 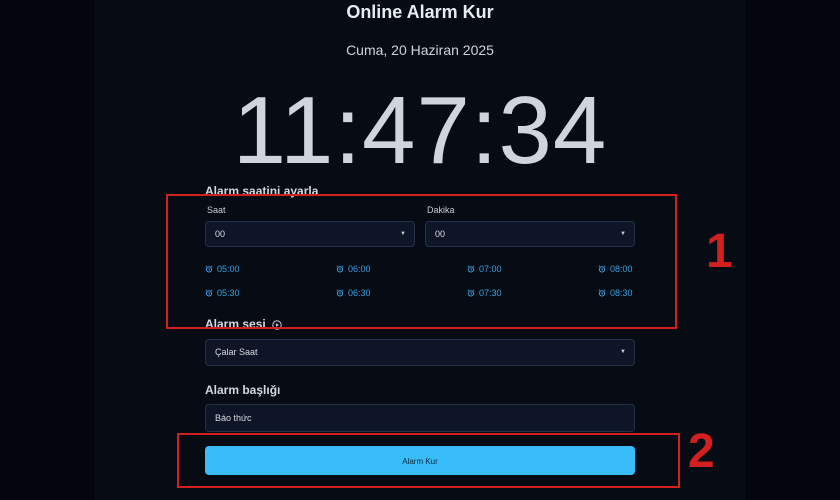 I want to click on alarm-title-input: Báo thức, so click(x=420, y=418).